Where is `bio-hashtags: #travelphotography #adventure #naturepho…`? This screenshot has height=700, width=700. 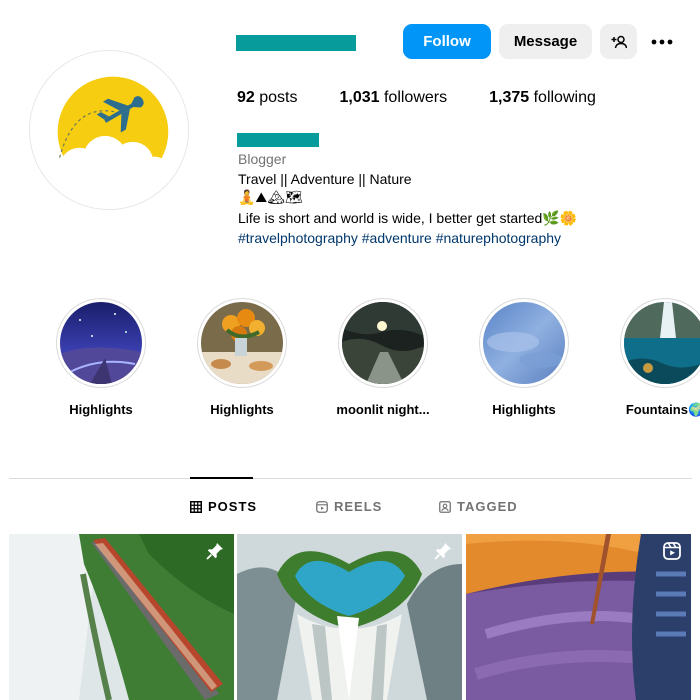
bio-hashtags: #travelphotography #adventure #naturepho… is located at coordinates (407, 239).